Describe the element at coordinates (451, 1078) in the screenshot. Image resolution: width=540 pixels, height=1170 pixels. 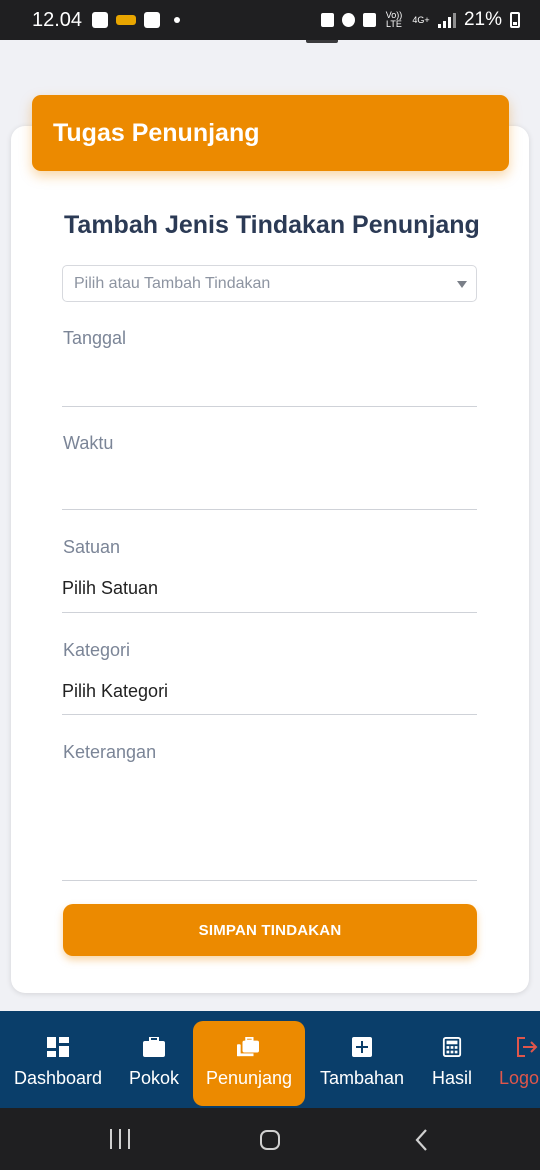
I see `nav-hasil-label: Hasil` at that location.